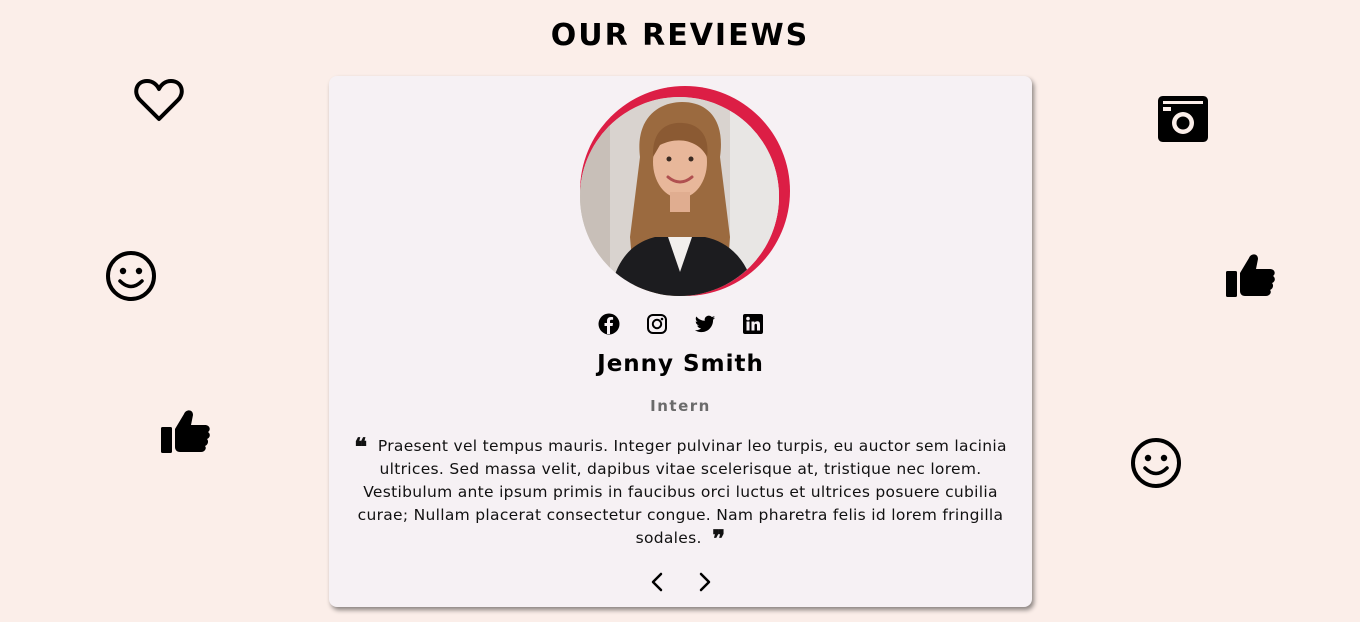 This screenshot has width=1360, height=622. Describe the element at coordinates (657, 324) in the screenshot. I see `instagram-icon` at that location.